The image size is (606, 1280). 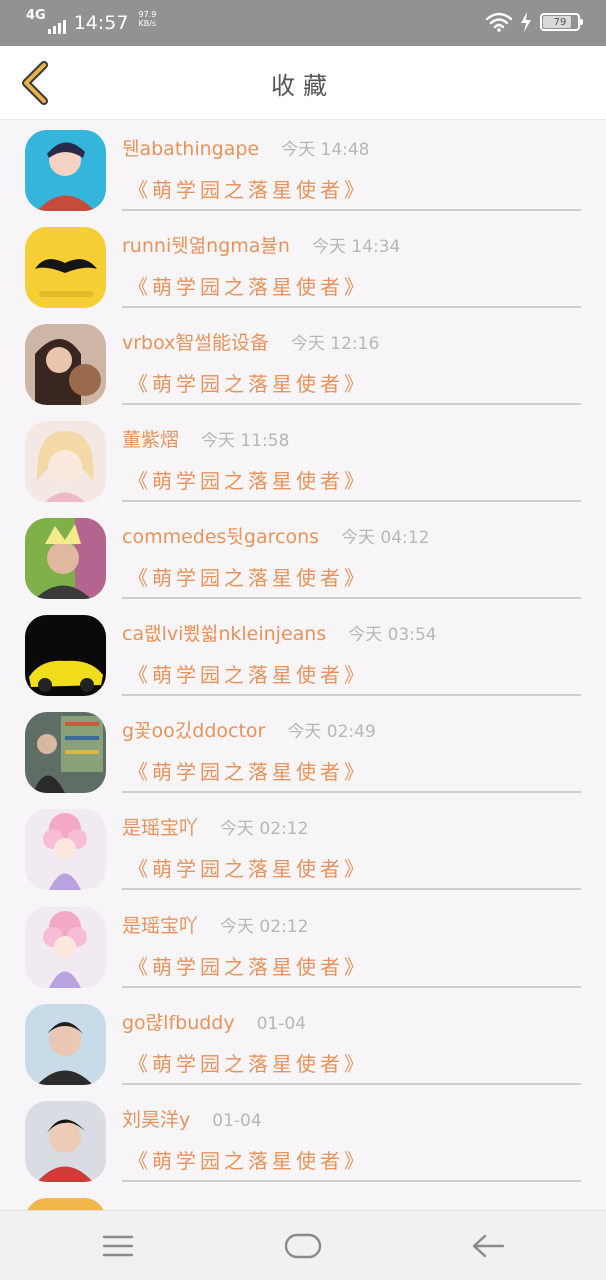 What do you see at coordinates (303, 362) in the screenshot?
I see `list-item: vrbox智썰能设备 今天 12:16 《萌学园之落星使者》` at bounding box center [303, 362].